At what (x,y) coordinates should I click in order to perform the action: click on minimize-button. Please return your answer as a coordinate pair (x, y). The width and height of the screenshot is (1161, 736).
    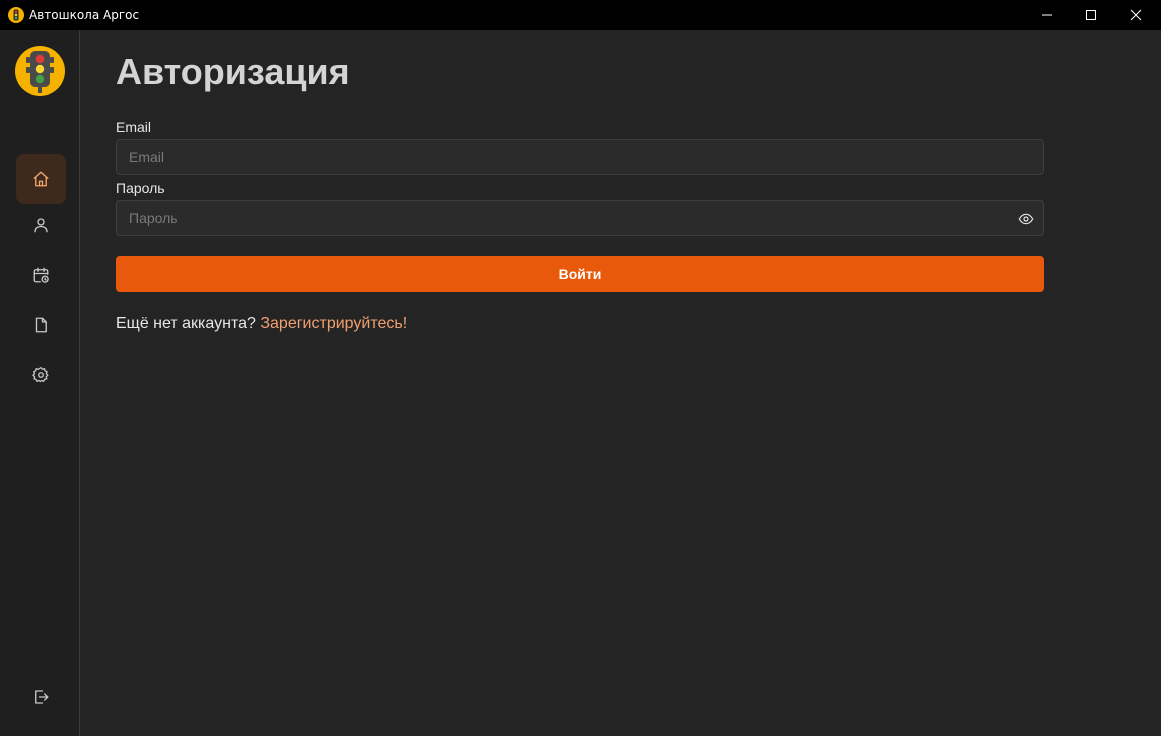
    Looking at the image, I should click on (1047, 15).